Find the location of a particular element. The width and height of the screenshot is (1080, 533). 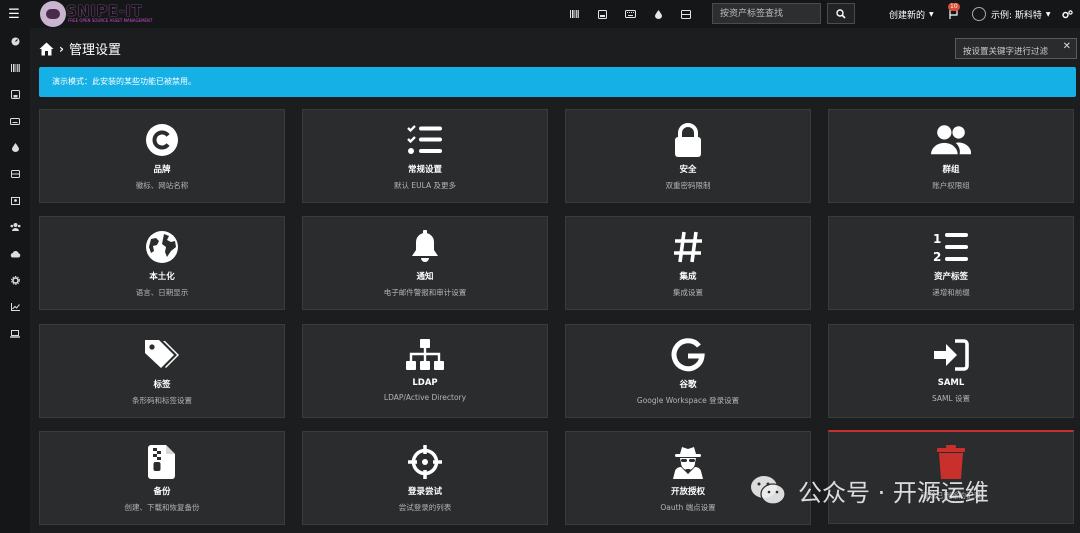

list-ol-icon: 12 is located at coordinates (951, 247).